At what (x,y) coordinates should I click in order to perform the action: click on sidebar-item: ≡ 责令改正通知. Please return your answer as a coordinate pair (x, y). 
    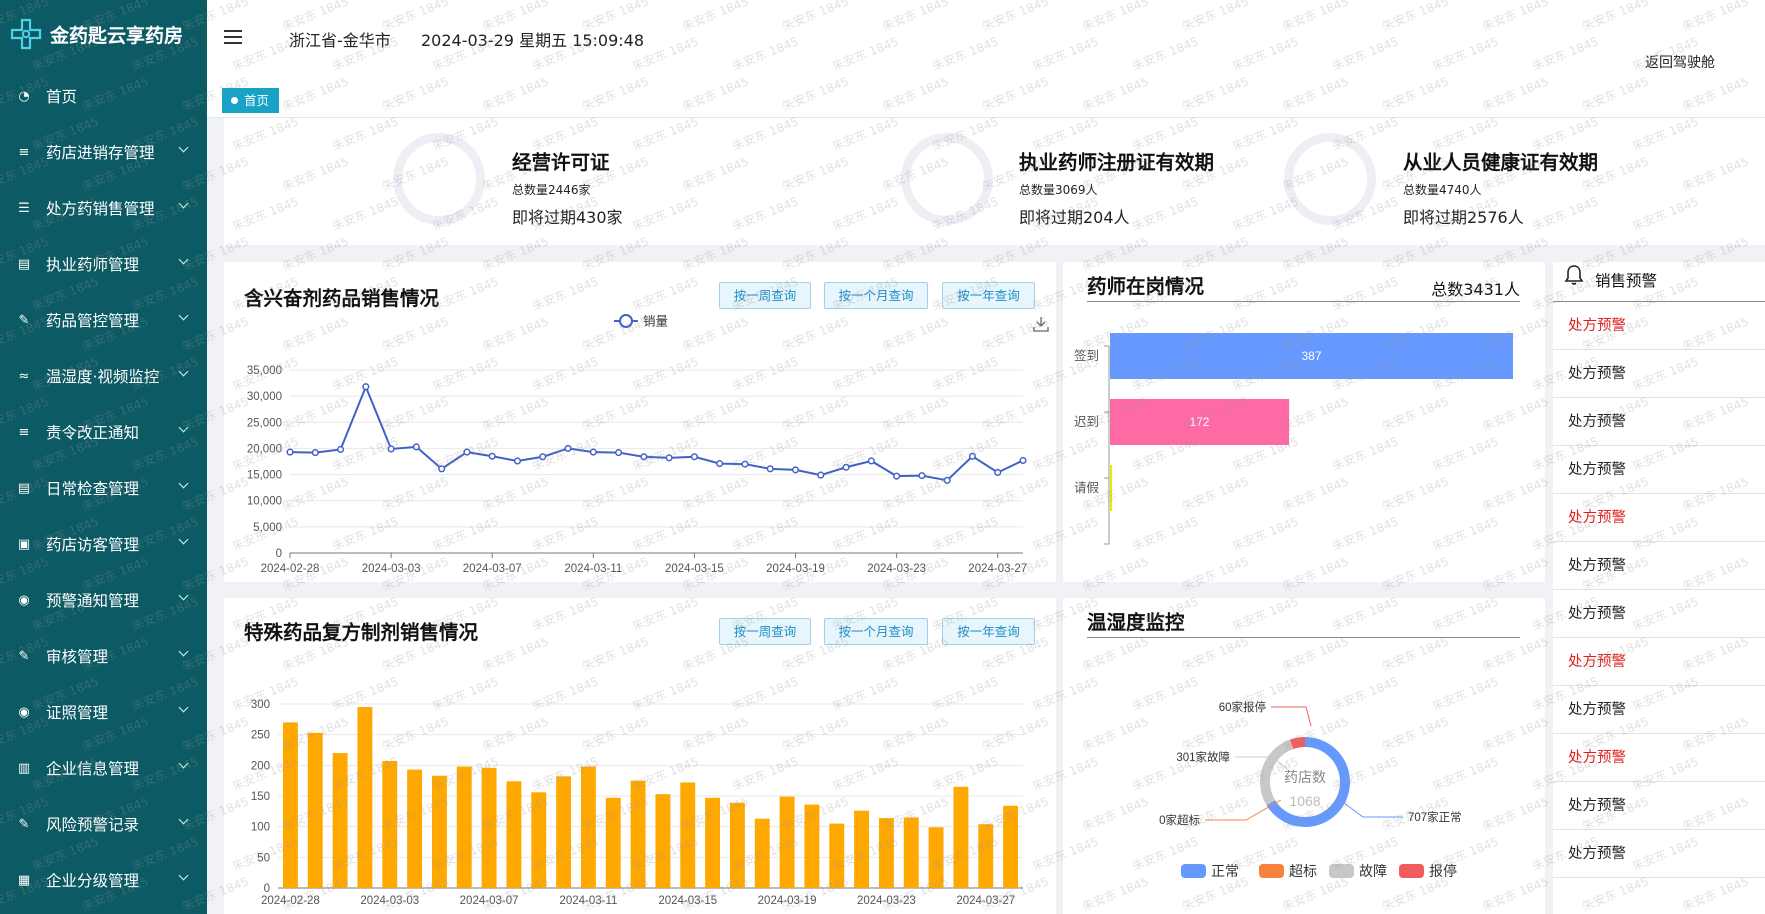
    Looking at the image, I should click on (103, 432).